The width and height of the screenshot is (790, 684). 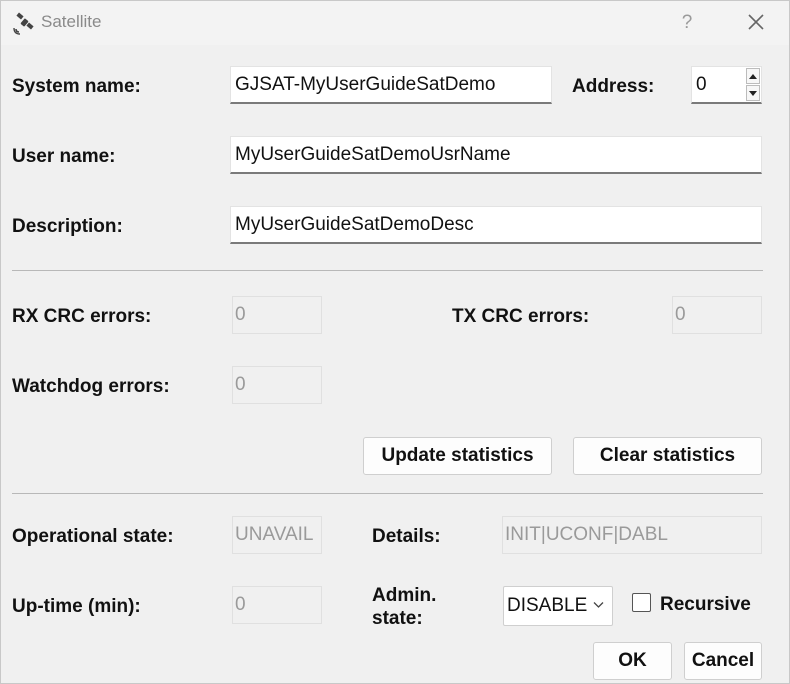 I want to click on admin-state-label-line2: state:, so click(x=397, y=618).